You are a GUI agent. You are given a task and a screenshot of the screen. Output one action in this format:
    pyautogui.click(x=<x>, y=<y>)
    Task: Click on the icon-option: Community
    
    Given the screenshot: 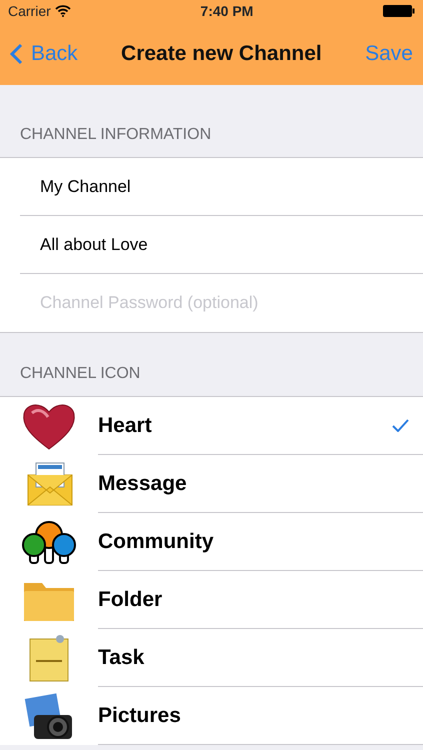 What is the action you would take?
    pyautogui.click(x=211, y=542)
    